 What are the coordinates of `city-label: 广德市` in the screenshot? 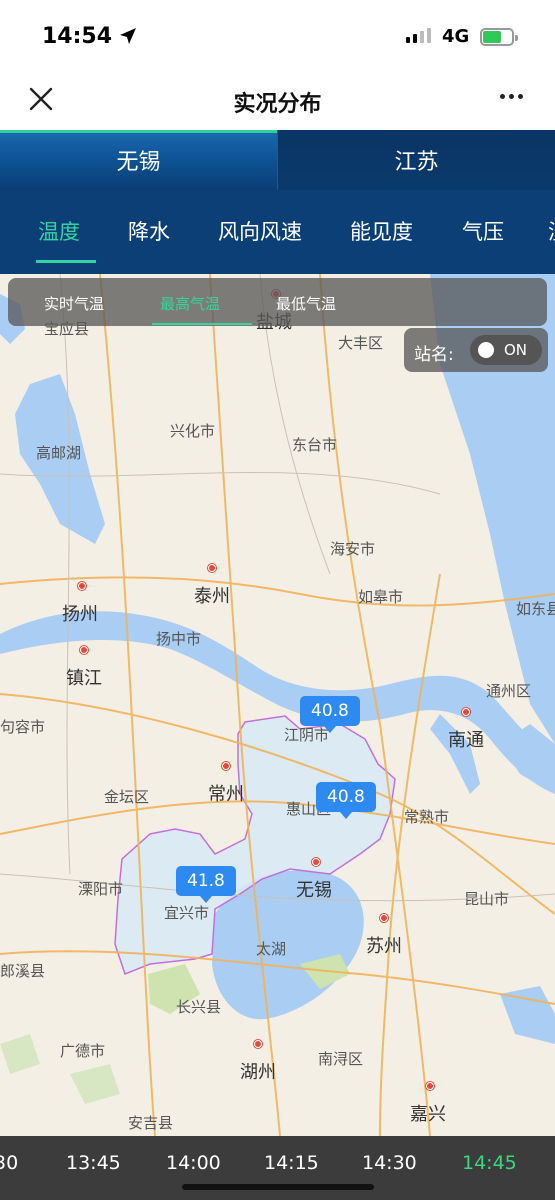 It's located at (83, 1051).